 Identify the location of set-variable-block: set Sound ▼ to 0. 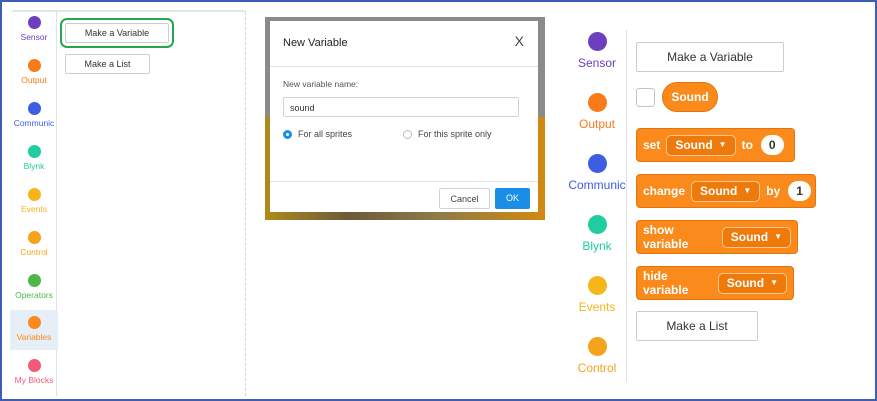
(715, 145).